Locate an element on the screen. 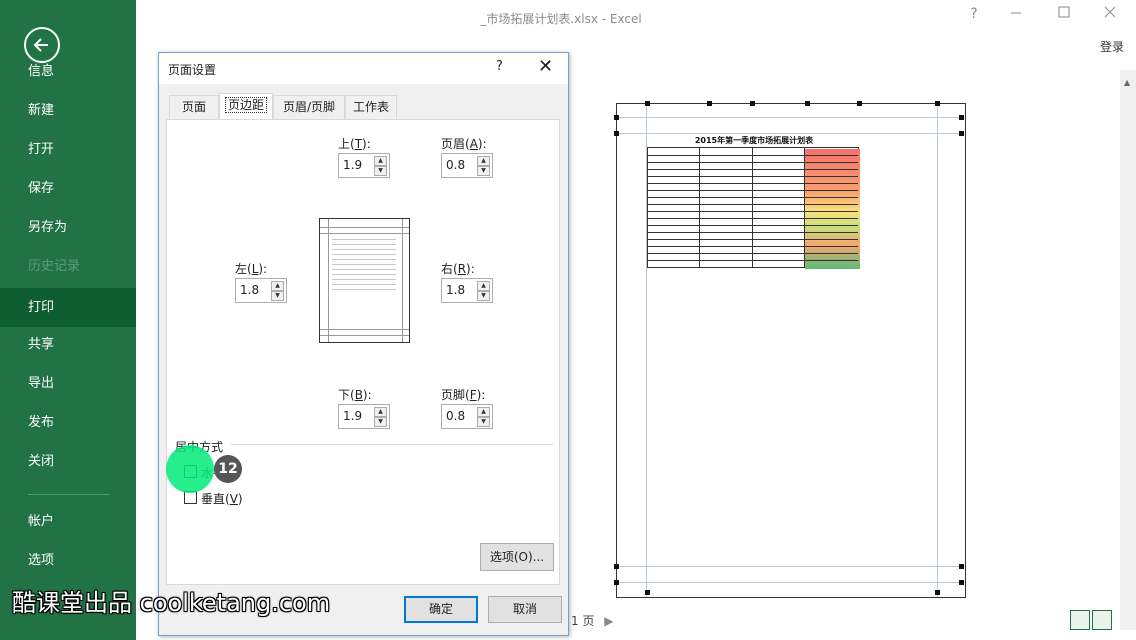 Image resolution: width=1136 pixels, height=640 pixels. header-margin-spinner: 0.8 ▲ ▼ is located at coordinates (467, 165).